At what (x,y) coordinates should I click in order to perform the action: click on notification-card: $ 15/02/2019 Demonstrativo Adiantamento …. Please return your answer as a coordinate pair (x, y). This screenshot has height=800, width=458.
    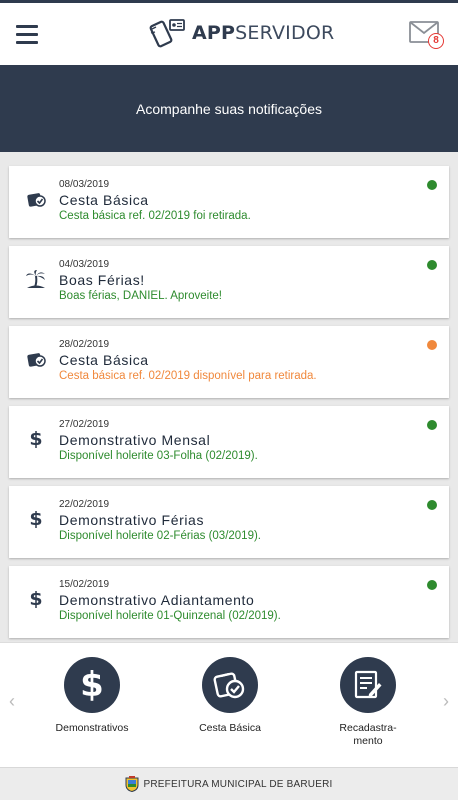
    Looking at the image, I should click on (229, 602).